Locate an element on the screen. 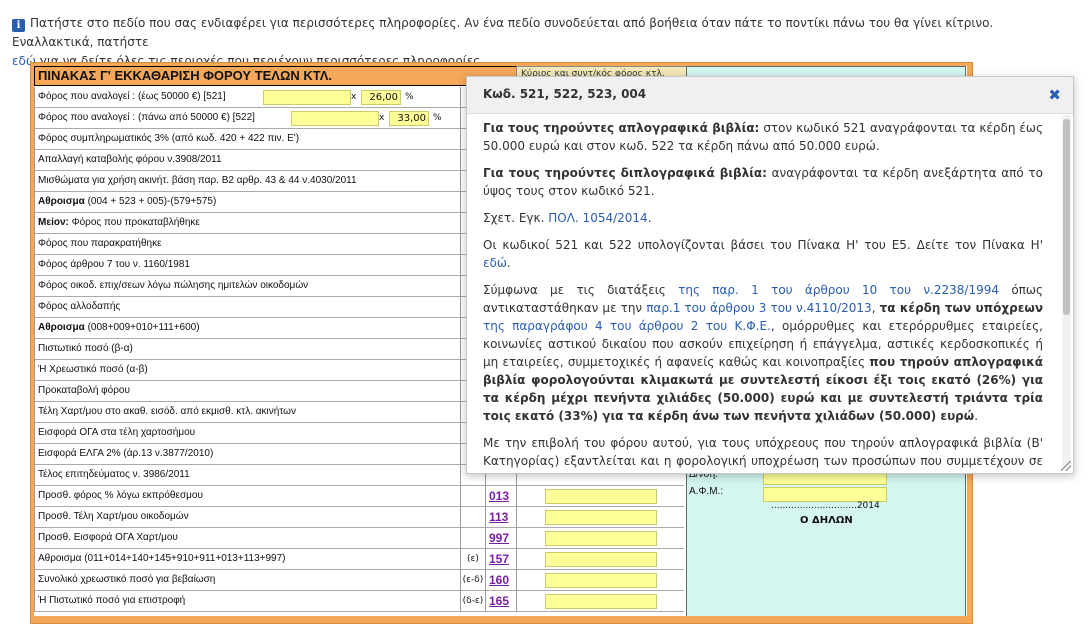 This screenshot has height=624, width=1088. row-label: Ή Χρεωστικό ποσό (α-β) is located at coordinates (93, 370).